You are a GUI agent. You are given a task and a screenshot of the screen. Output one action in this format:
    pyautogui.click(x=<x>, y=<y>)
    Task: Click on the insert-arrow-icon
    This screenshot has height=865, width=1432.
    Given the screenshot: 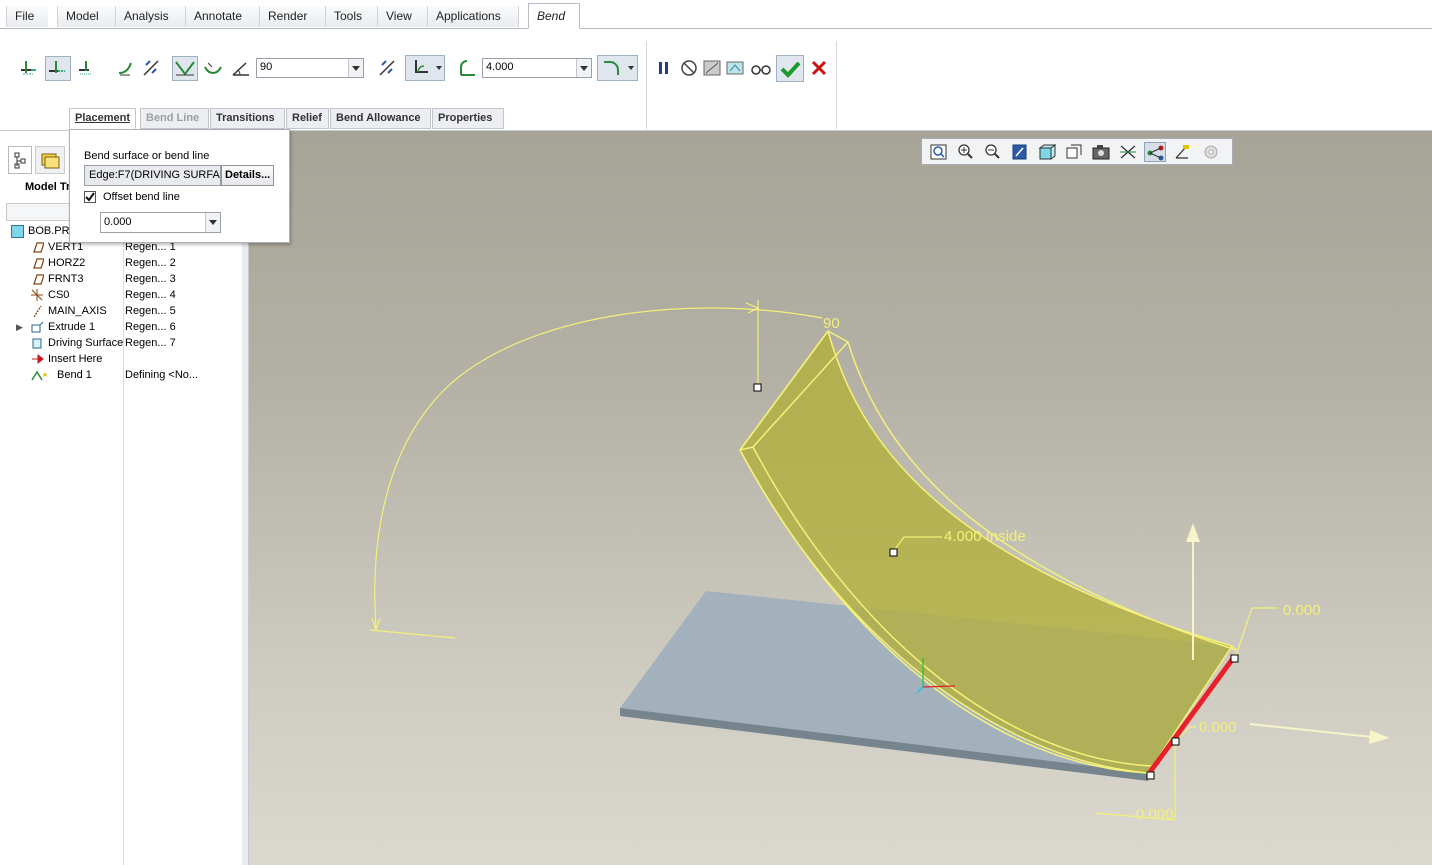 What is the action you would take?
    pyautogui.click(x=38, y=359)
    